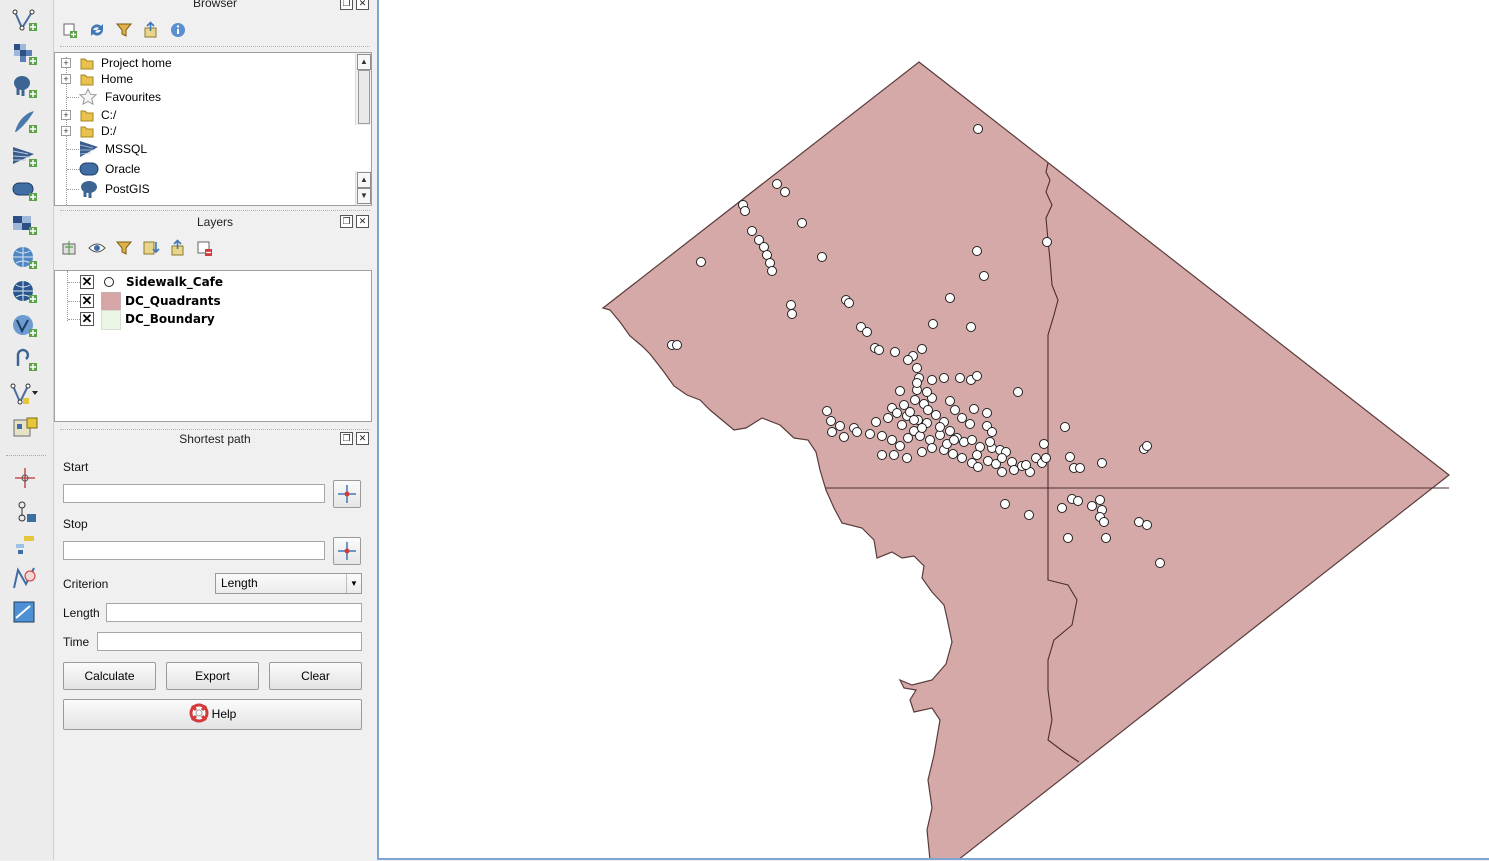  I want to click on add-raster-layer-icon, so click(25, 54).